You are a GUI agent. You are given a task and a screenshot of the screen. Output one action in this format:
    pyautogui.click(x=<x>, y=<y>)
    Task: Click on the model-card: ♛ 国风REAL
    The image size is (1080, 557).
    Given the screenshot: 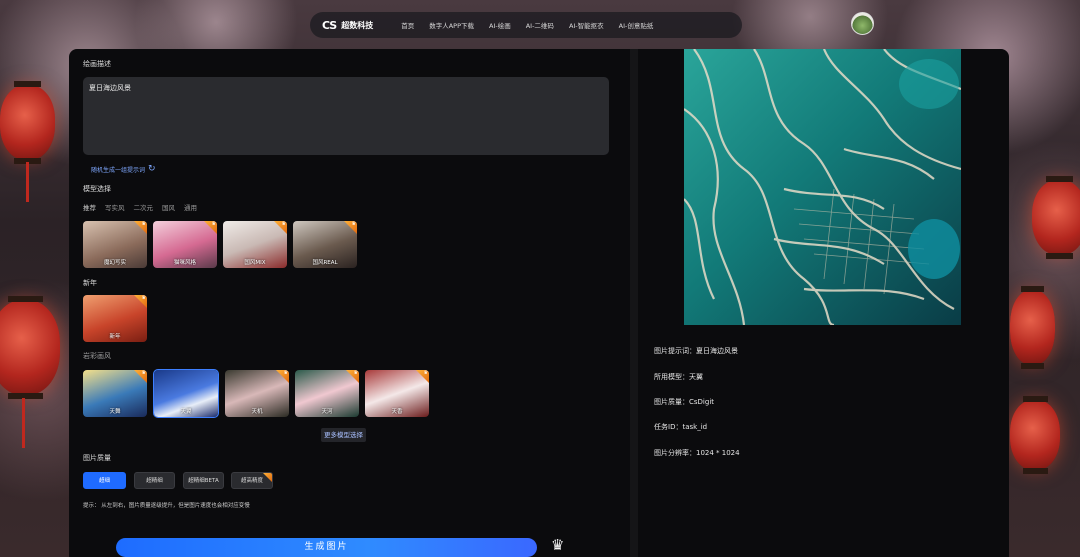 What is the action you would take?
    pyautogui.click(x=325, y=244)
    